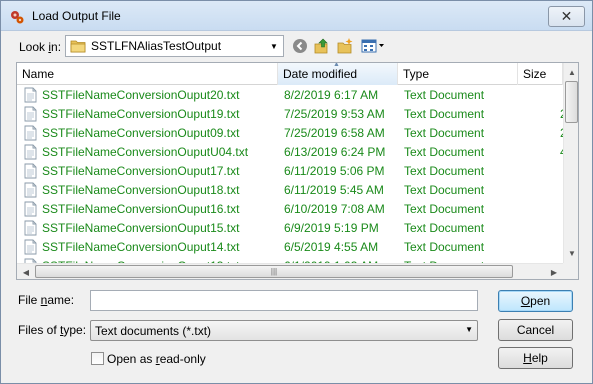 Image resolution: width=593 pixels, height=384 pixels. I want to click on open-read-only-checkbox, so click(97, 358).